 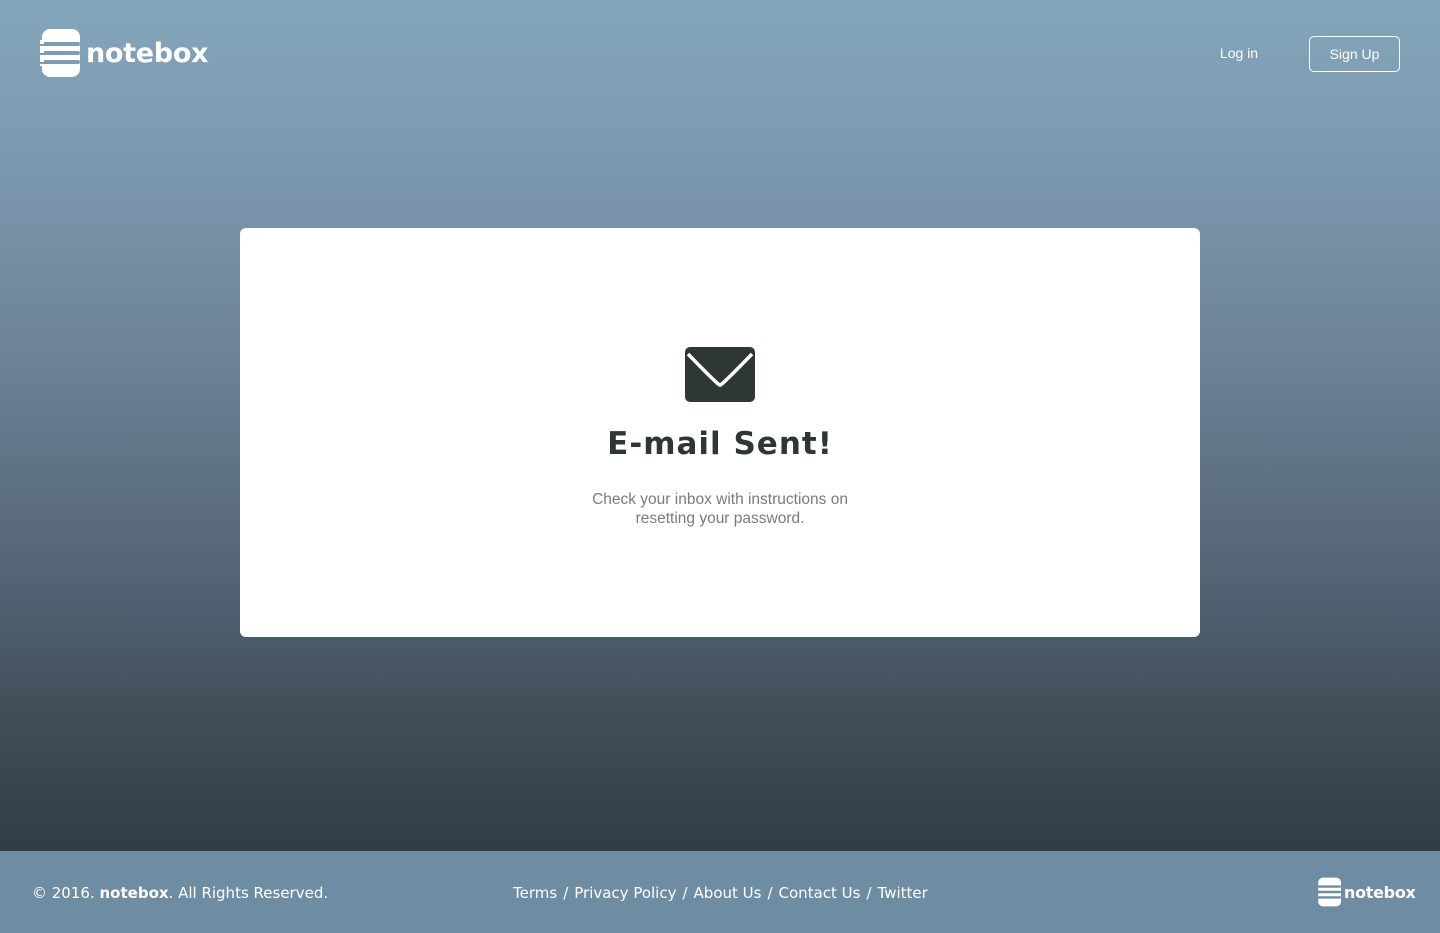 I want to click on signup-button: Sign Up, so click(x=1354, y=54).